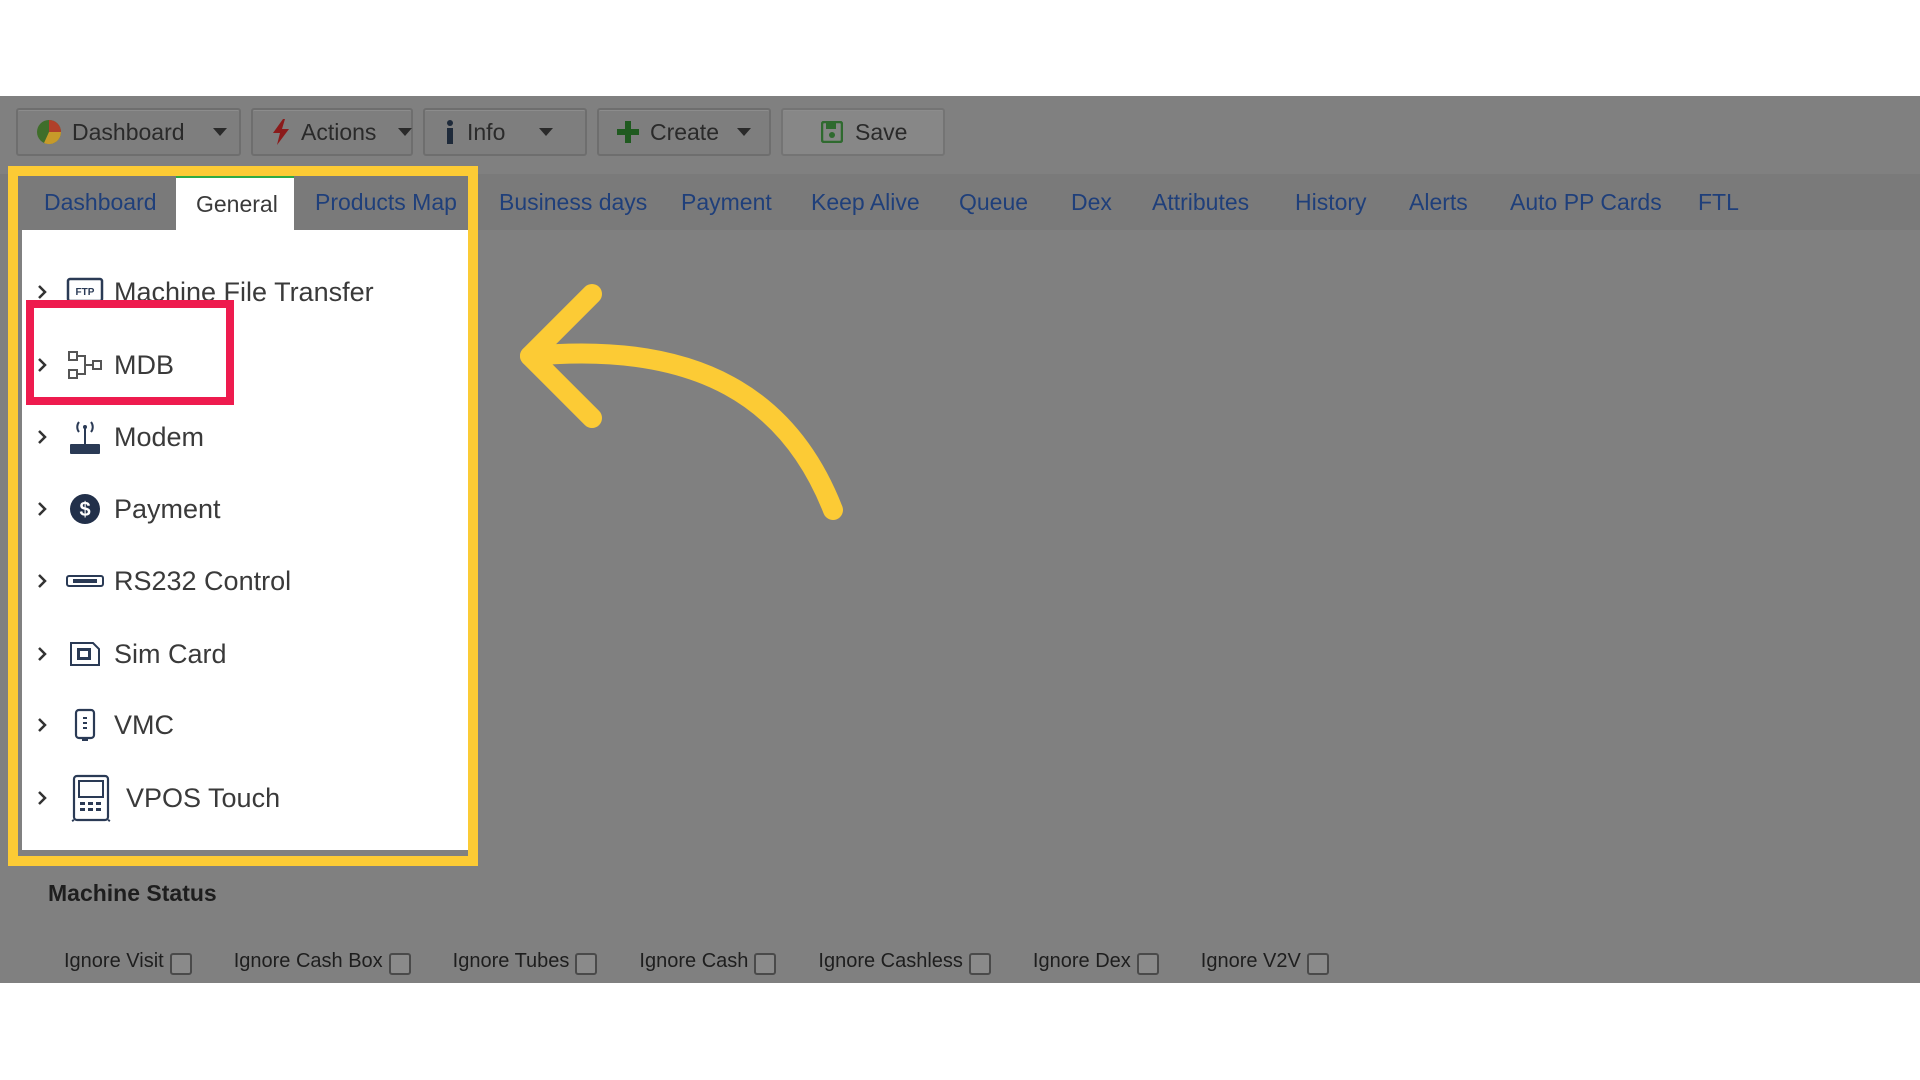 The width and height of the screenshot is (1920, 1080). What do you see at coordinates (832, 132) in the screenshot?
I see `save-icon` at bounding box center [832, 132].